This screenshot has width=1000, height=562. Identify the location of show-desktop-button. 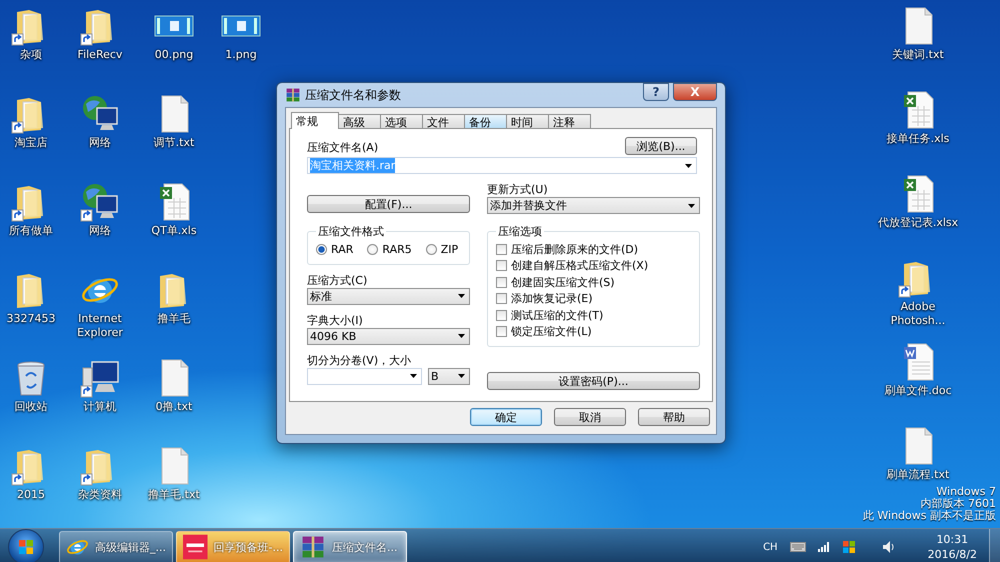
(994, 545).